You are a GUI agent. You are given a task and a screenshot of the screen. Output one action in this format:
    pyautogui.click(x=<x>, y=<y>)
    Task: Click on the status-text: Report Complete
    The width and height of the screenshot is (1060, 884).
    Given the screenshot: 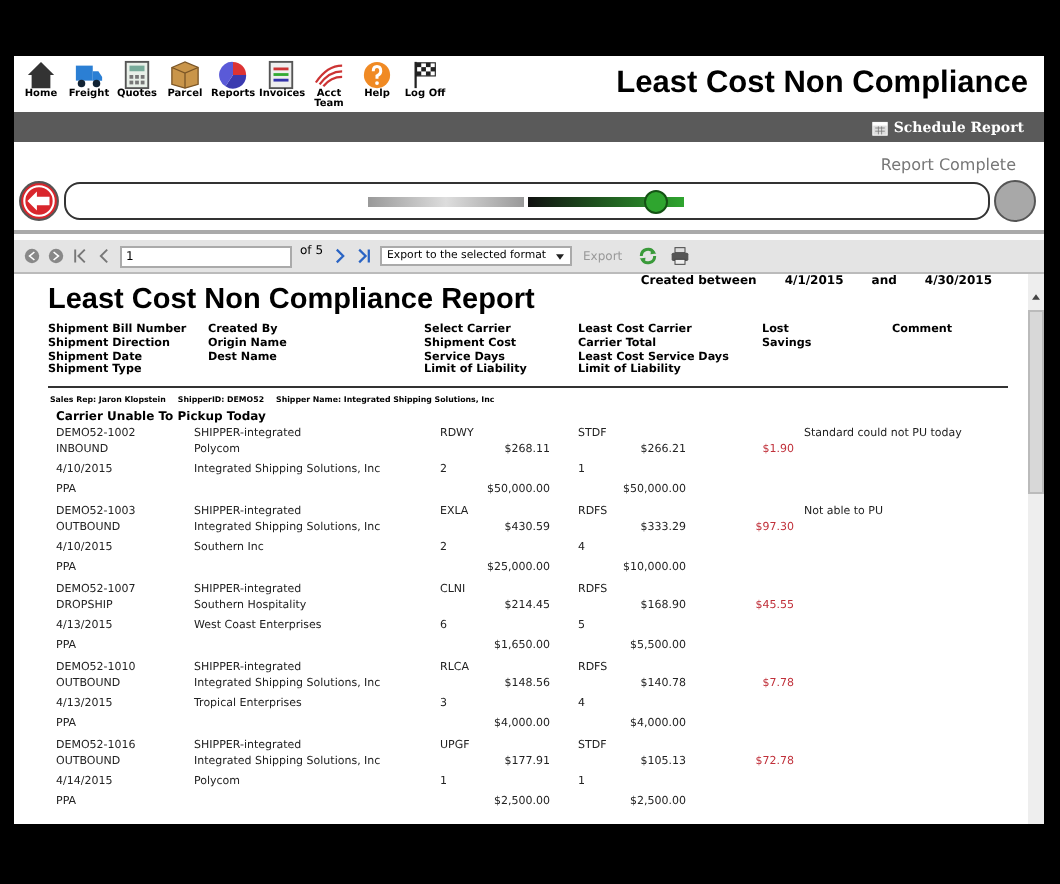 What is the action you would take?
    pyautogui.click(x=948, y=166)
    